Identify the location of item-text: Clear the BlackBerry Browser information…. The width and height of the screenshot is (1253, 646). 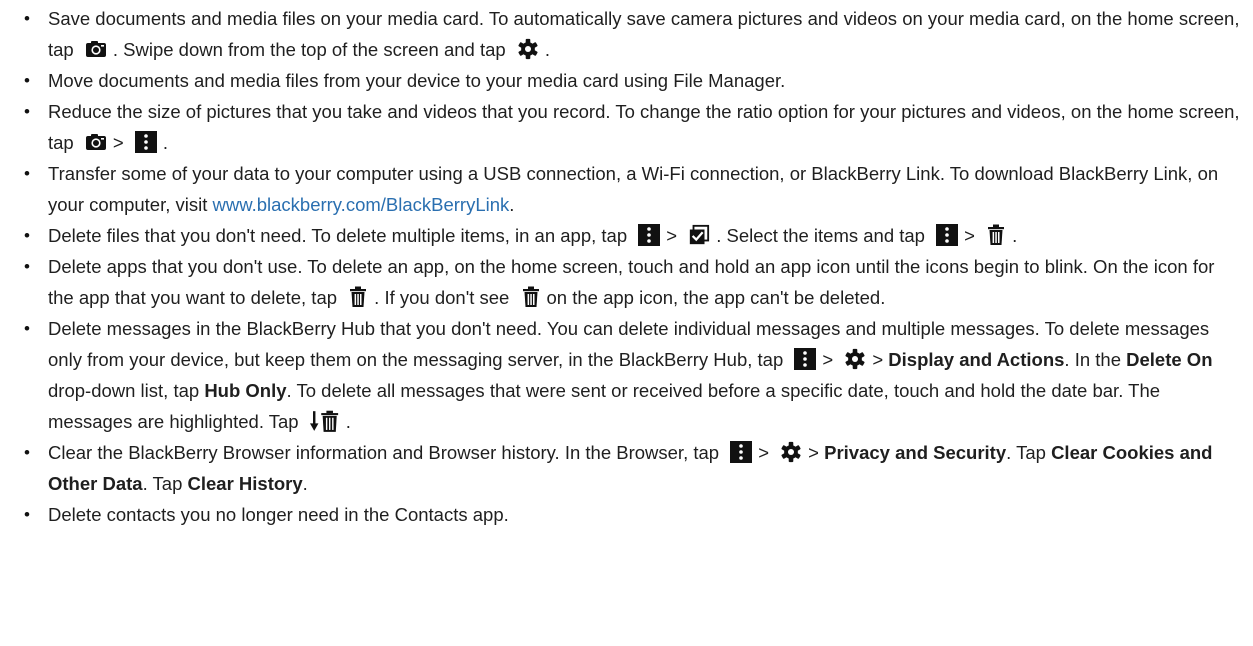
(384, 452).